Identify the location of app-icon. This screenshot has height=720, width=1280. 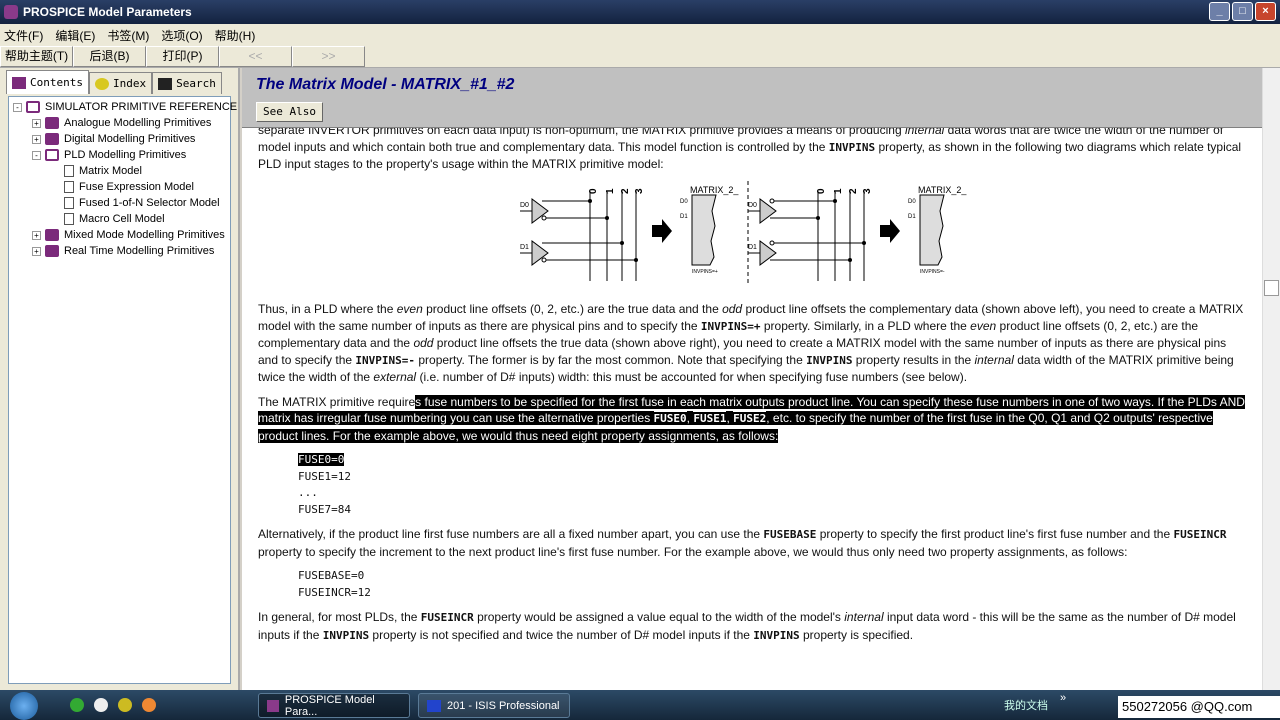
(273, 705).